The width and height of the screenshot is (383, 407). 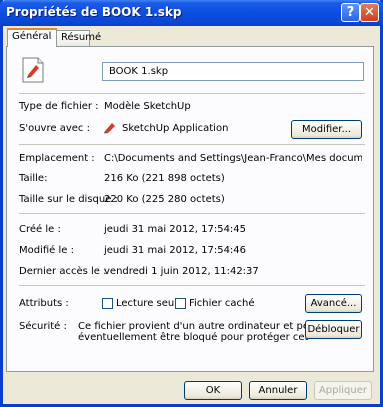 I want to click on opens-with-value: SketchUp Application, so click(x=175, y=128).